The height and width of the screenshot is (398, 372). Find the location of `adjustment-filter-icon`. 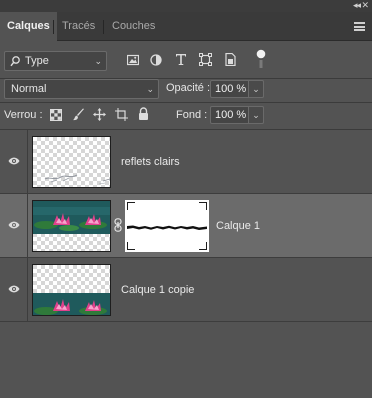

adjustment-filter-icon is located at coordinates (156, 60).